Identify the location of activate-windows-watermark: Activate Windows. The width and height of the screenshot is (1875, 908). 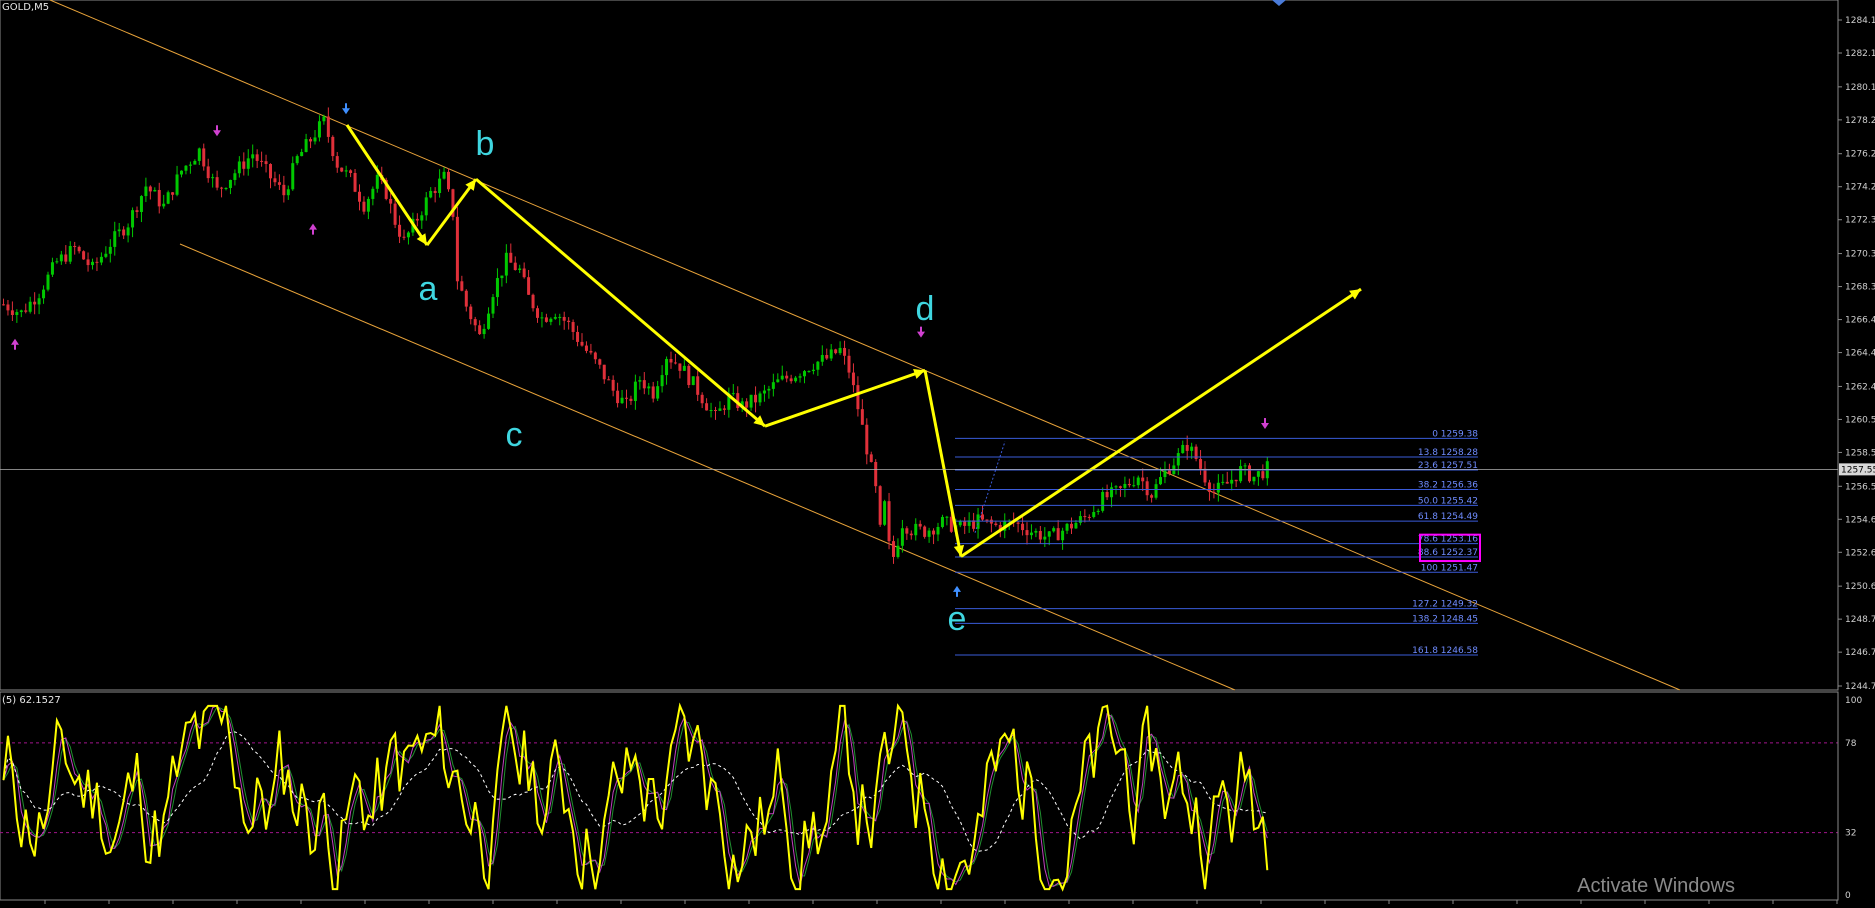
(1656, 886).